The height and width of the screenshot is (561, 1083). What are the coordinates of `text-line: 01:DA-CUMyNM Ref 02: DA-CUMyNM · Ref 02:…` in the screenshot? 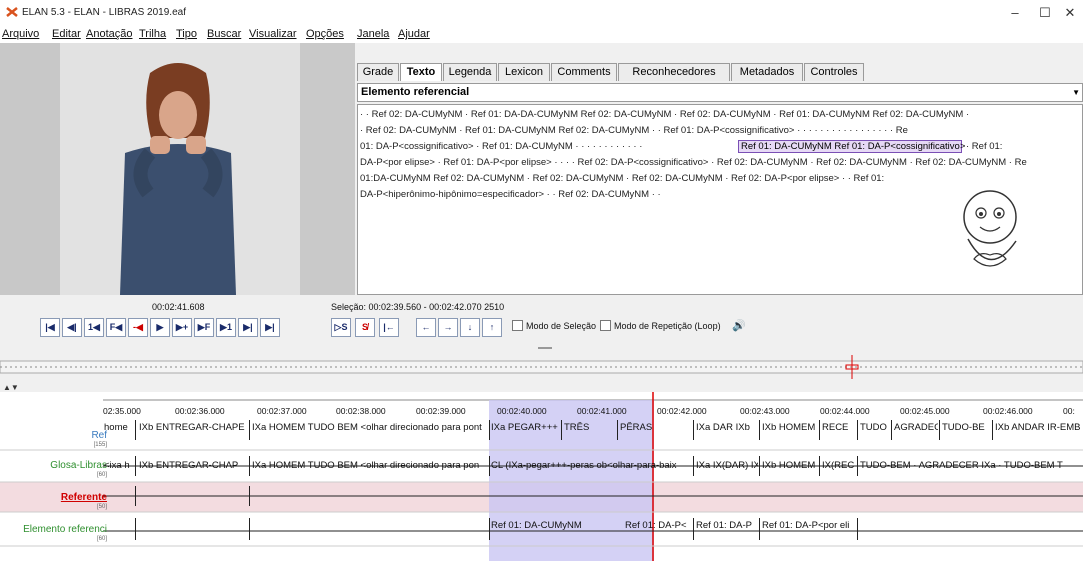 It's located at (622, 178).